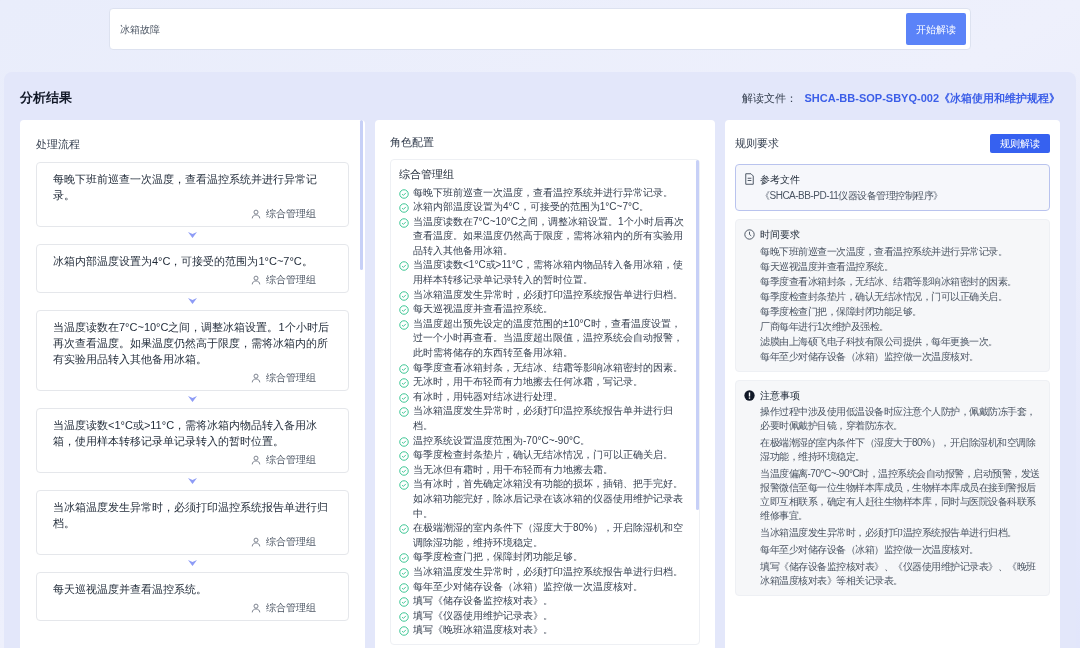 This screenshot has width=1080, height=648. What do you see at coordinates (191, 343) in the screenshot?
I see `step-text: 当温度读数在7°C~10°C之间，调整冰箱设置。1个小时后再次查看温度。如果温度仍然高于限度，需将冰箱内的所有实验用品转入其他备用冰箱。` at bounding box center [191, 343].